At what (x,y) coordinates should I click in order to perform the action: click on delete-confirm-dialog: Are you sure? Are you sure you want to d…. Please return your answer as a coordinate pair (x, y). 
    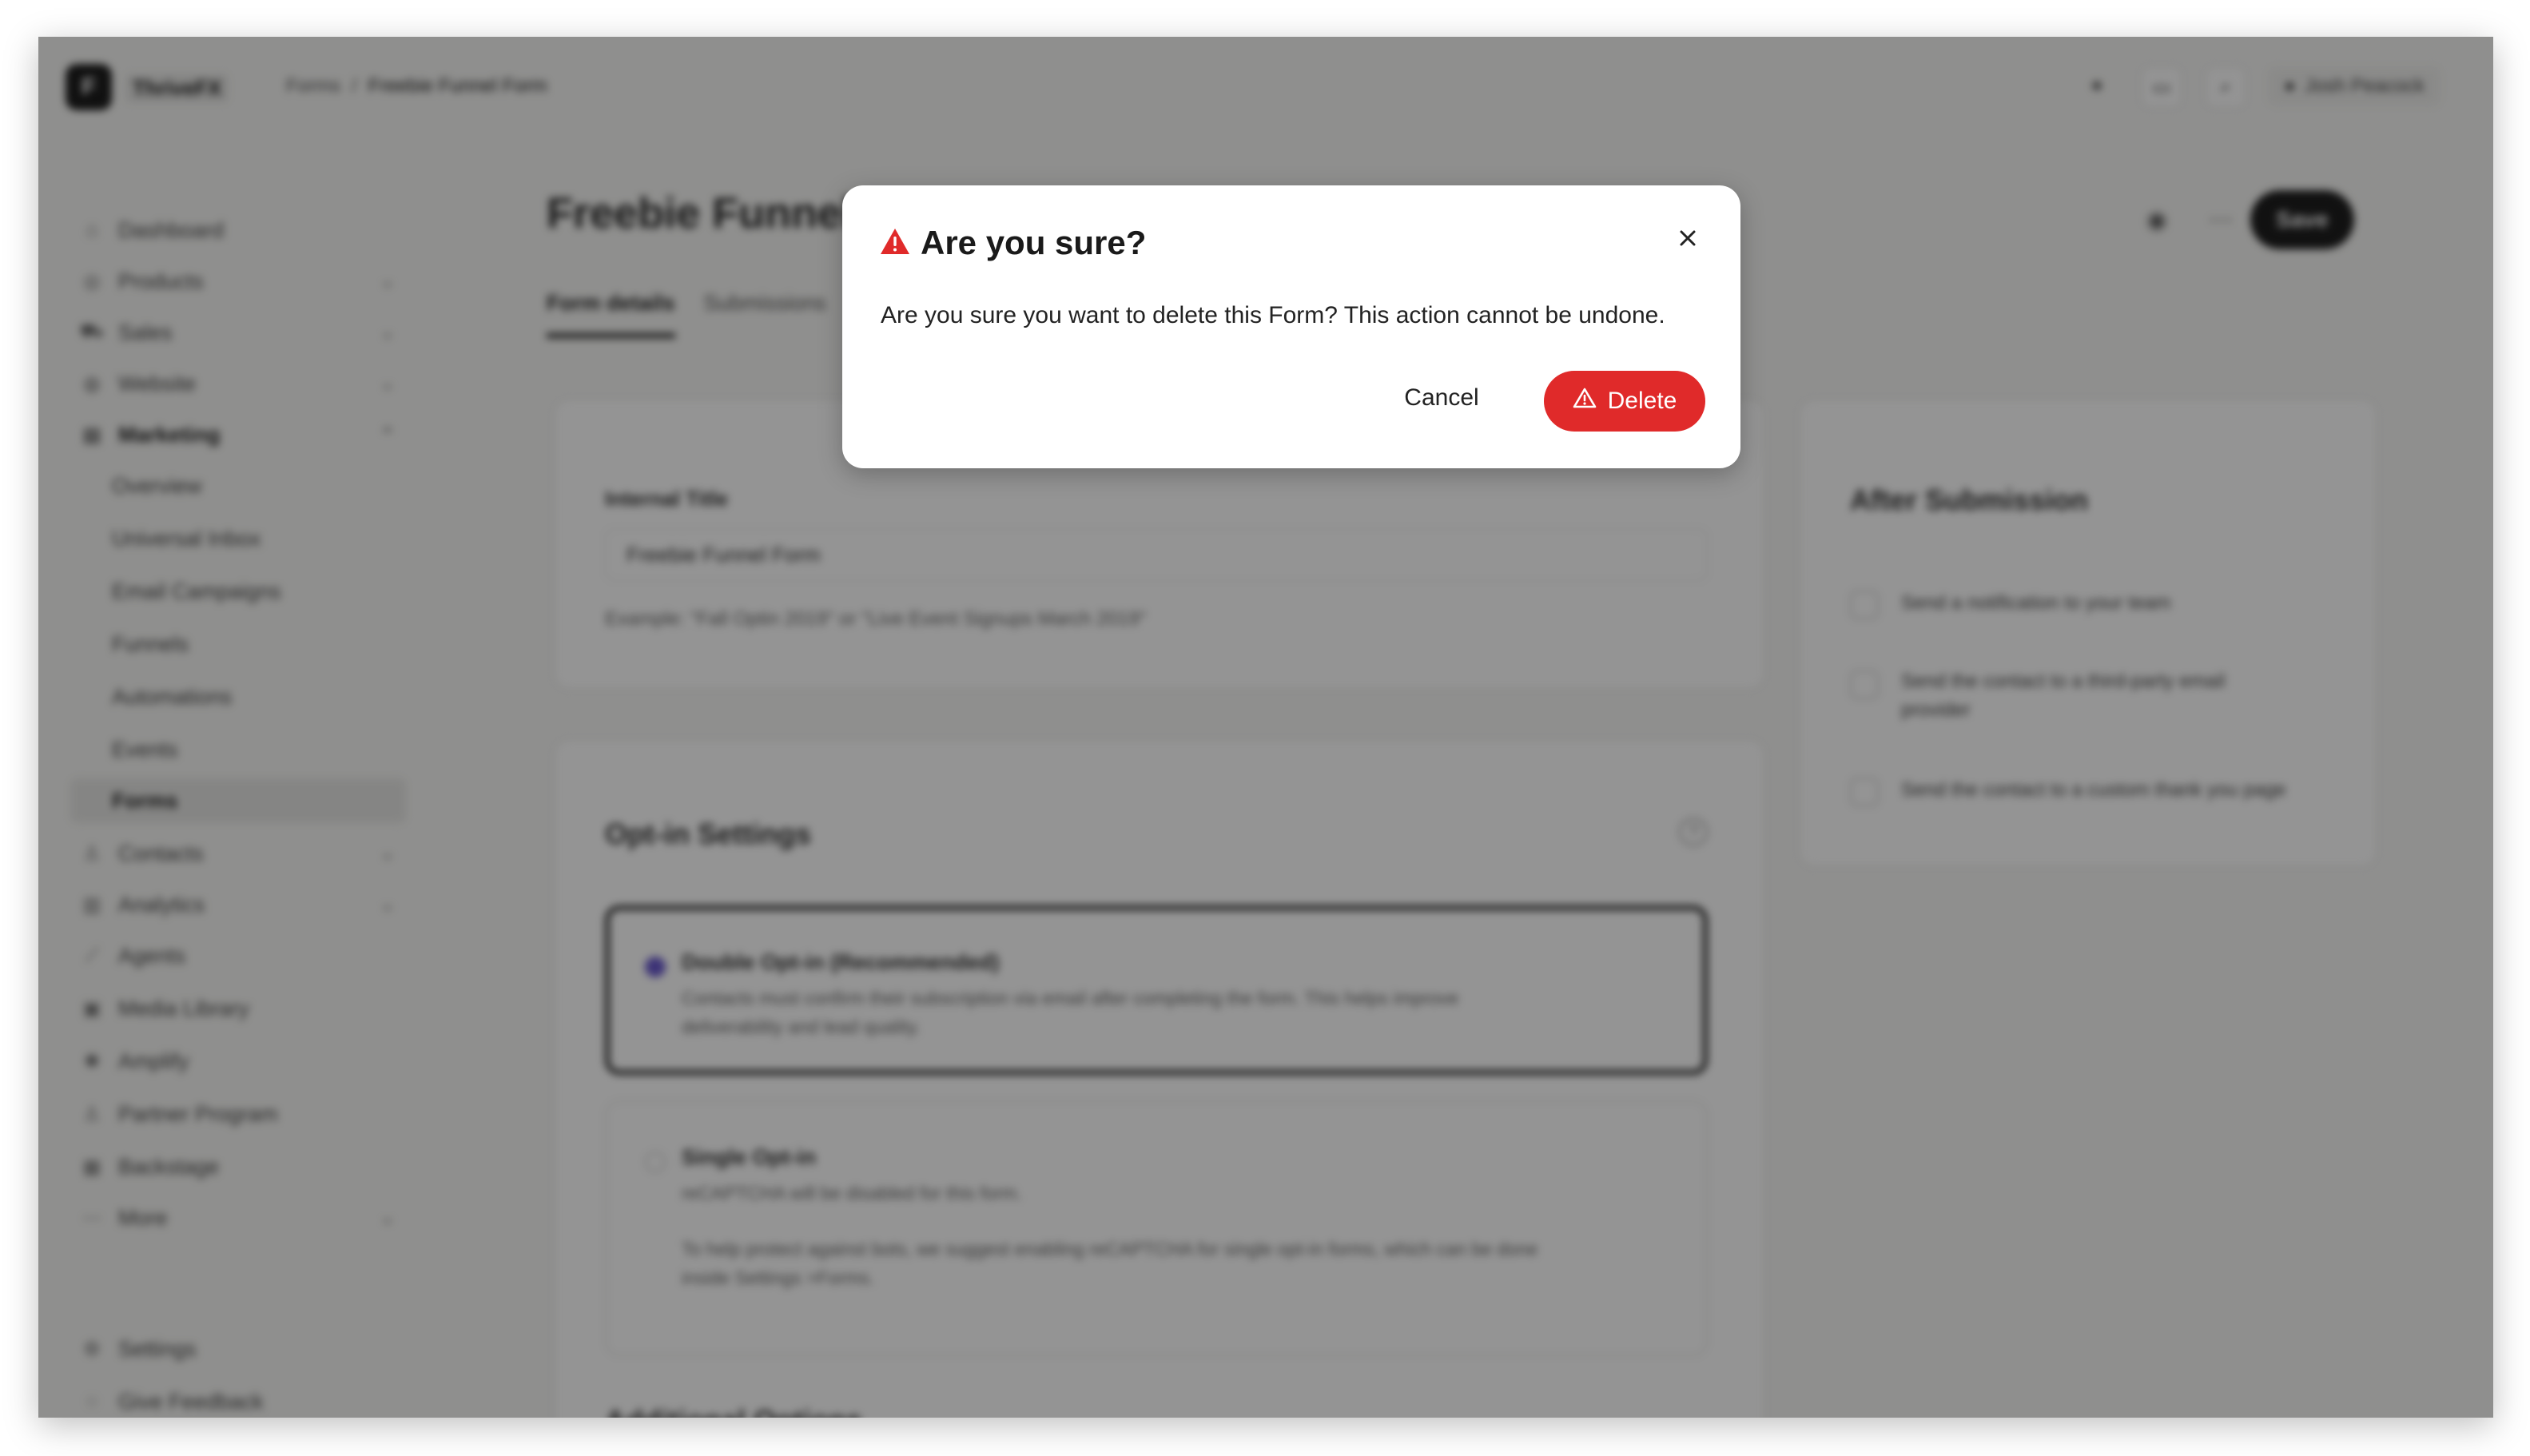
    Looking at the image, I should click on (1291, 326).